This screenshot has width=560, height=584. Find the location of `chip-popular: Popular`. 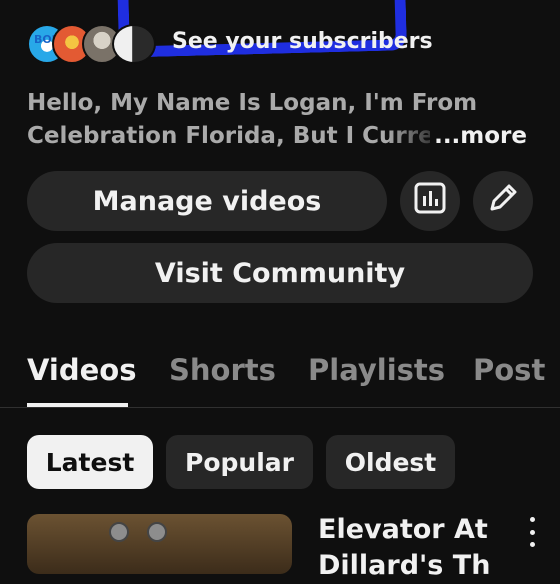

chip-popular: Popular is located at coordinates (239, 462).